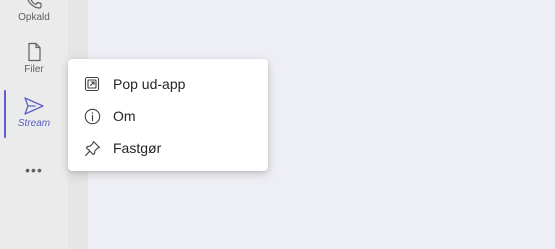 This screenshot has width=555, height=249. What do you see at coordinates (92, 84) in the screenshot?
I see `pop-out-icon` at bounding box center [92, 84].